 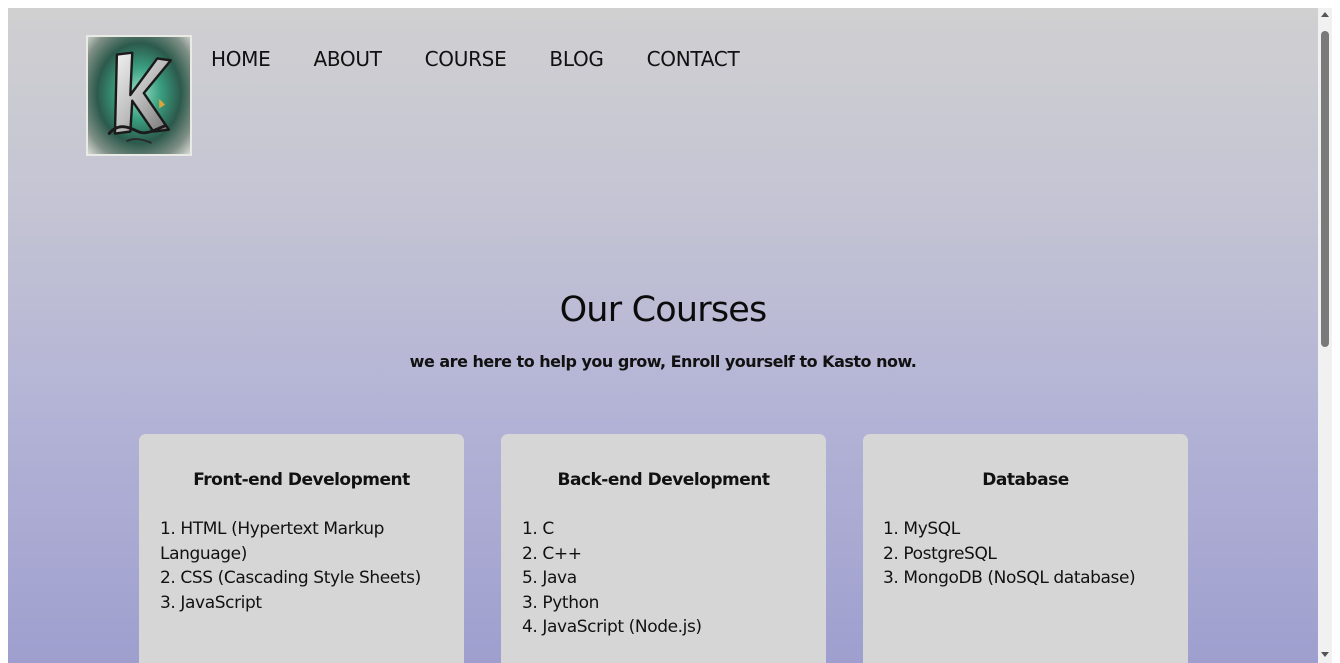 I want to click on nav-contact-link: CONTACT, so click(x=693, y=59).